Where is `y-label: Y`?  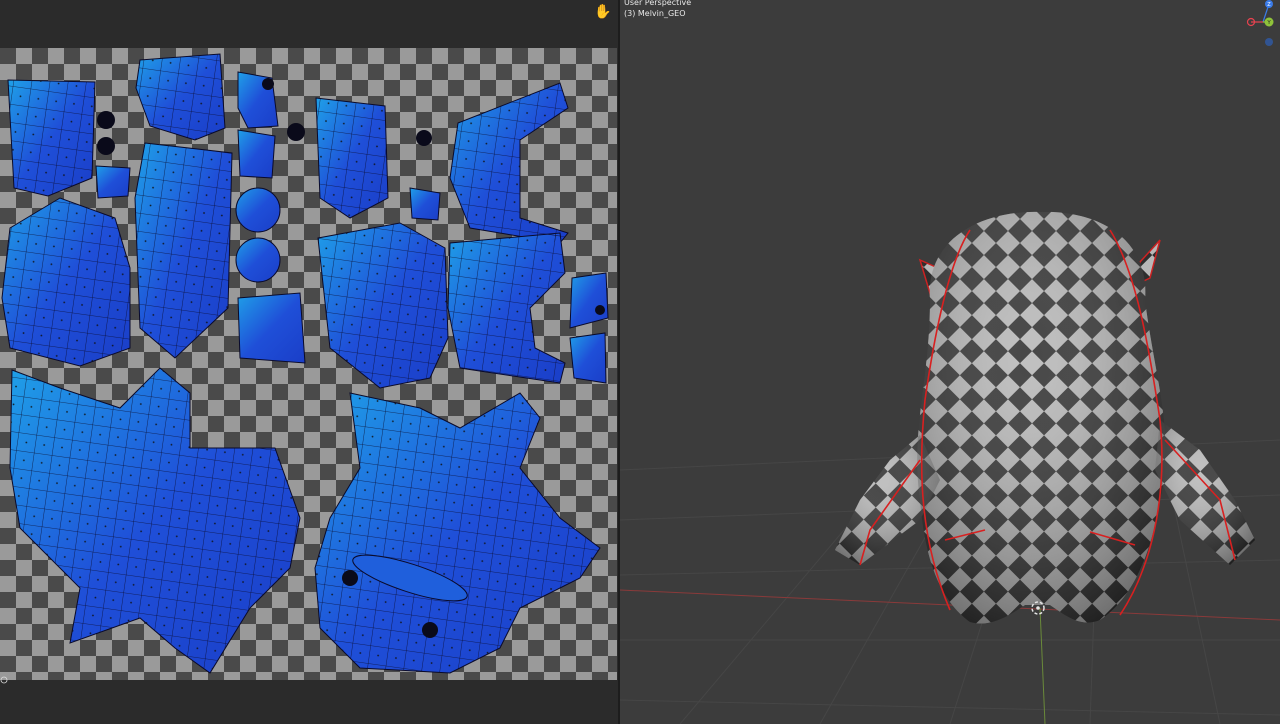 y-label: Y is located at coordinates (1268, 23).